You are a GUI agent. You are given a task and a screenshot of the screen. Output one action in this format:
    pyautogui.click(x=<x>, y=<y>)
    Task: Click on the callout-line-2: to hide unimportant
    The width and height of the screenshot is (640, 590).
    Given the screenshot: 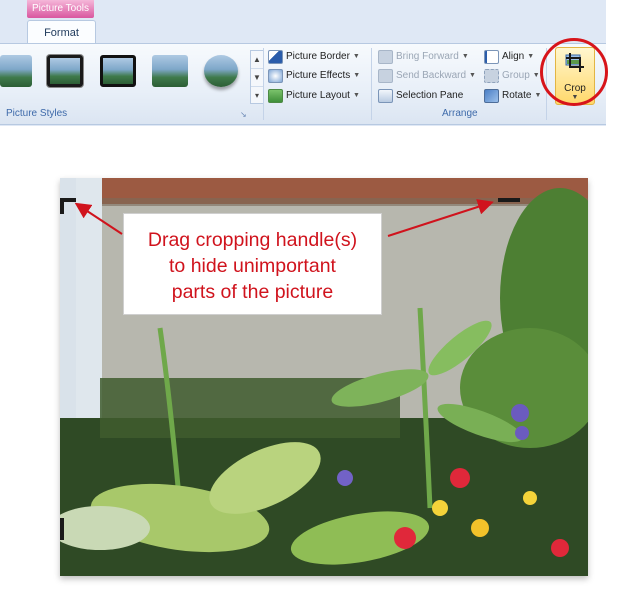 What is the action you would take?
    pyautogui.click(x=252, y=266)
    